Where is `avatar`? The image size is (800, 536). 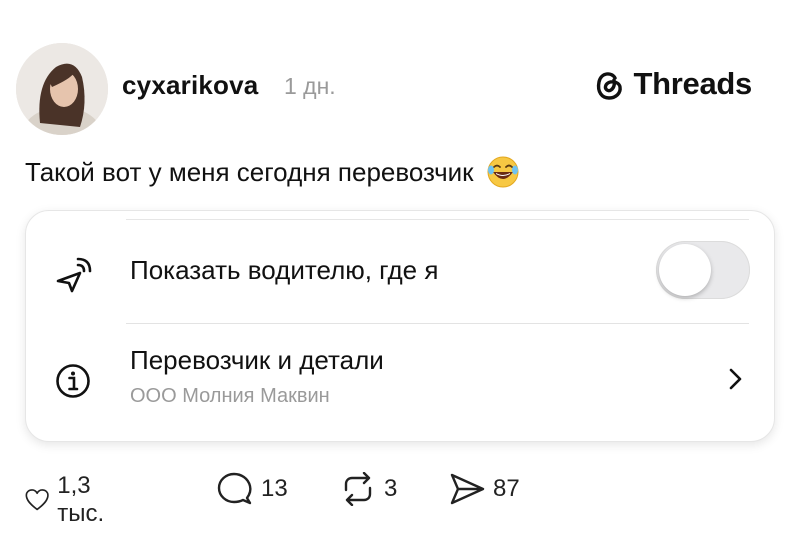 avatar is located at coordinates (62, 89).